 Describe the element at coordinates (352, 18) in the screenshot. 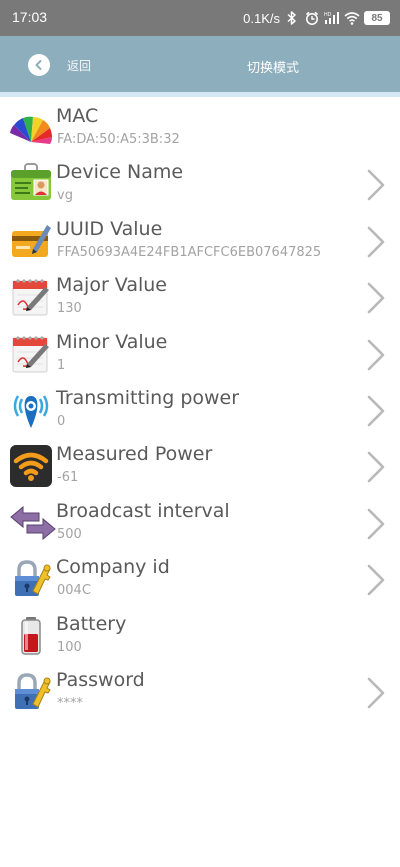

I see `wifi-icon` at that location.